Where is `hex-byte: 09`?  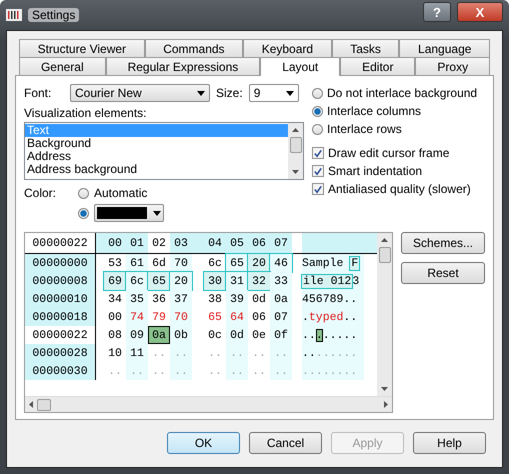 hex-byte: 09 is located at coordinates (137, 335).